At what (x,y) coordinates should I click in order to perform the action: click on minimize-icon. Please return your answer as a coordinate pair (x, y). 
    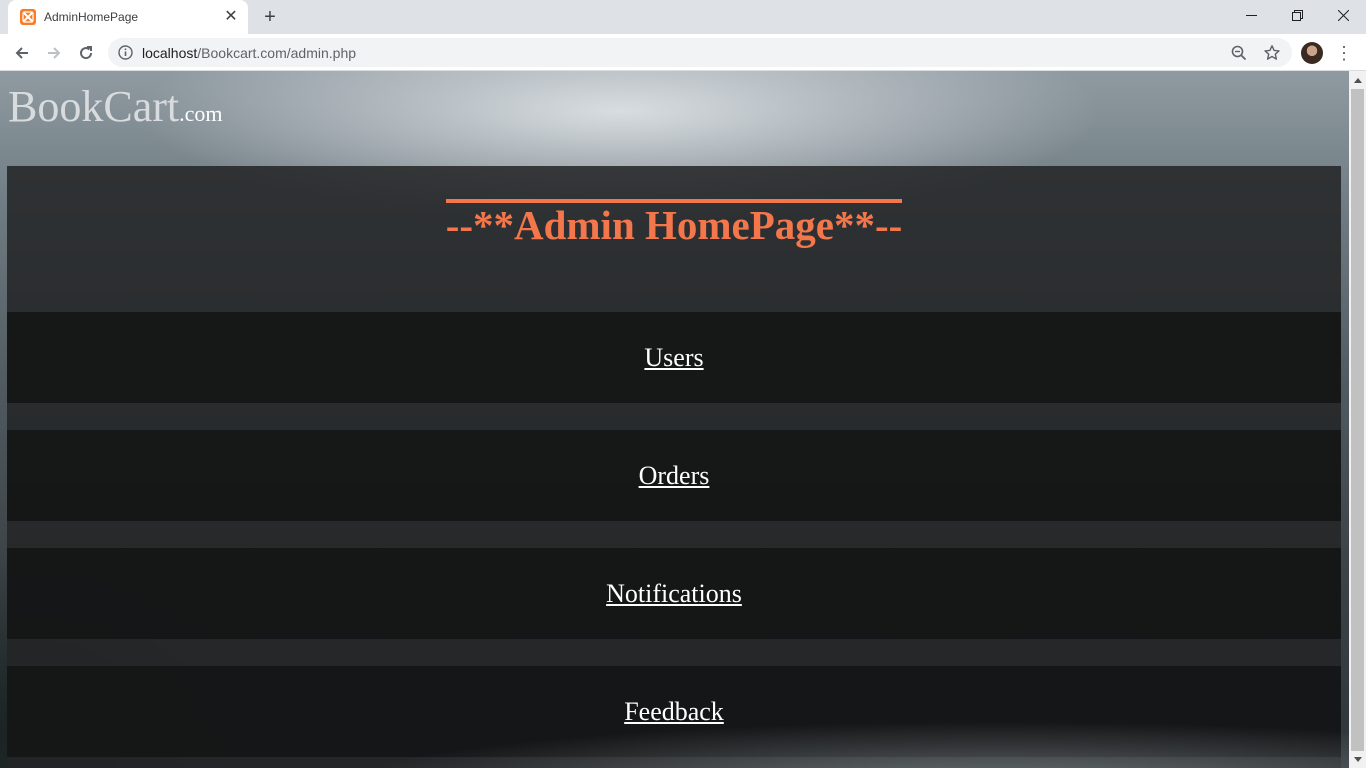
    Looking at the image, I should click on (1251, 15).